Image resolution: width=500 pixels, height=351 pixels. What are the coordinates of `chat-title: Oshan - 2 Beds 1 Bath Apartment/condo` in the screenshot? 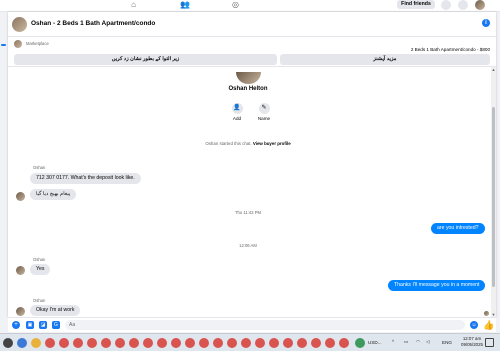 It's located at (93, 23).